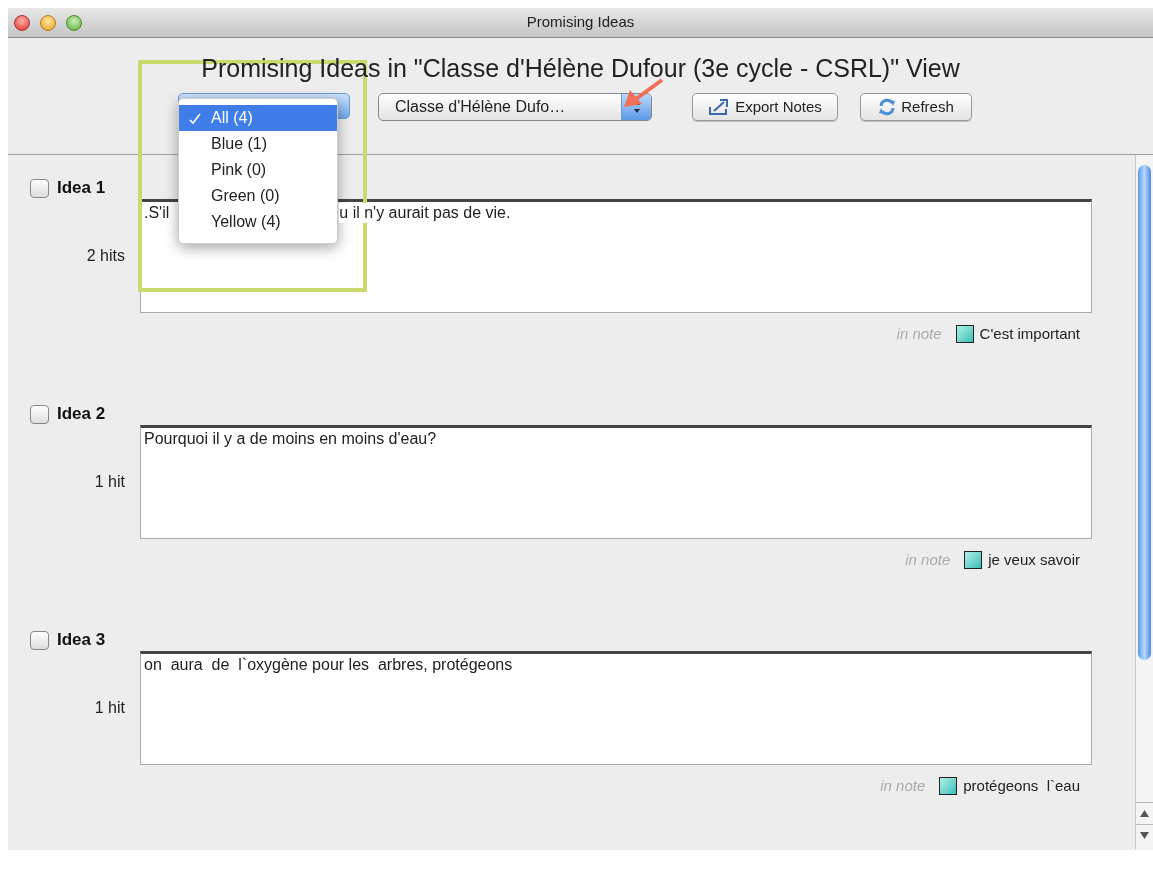 This screenshot has height=869, width=1153. Describe the element at coordinates (887, 107) in the screenshot. I see `refresh-icon` at that location.